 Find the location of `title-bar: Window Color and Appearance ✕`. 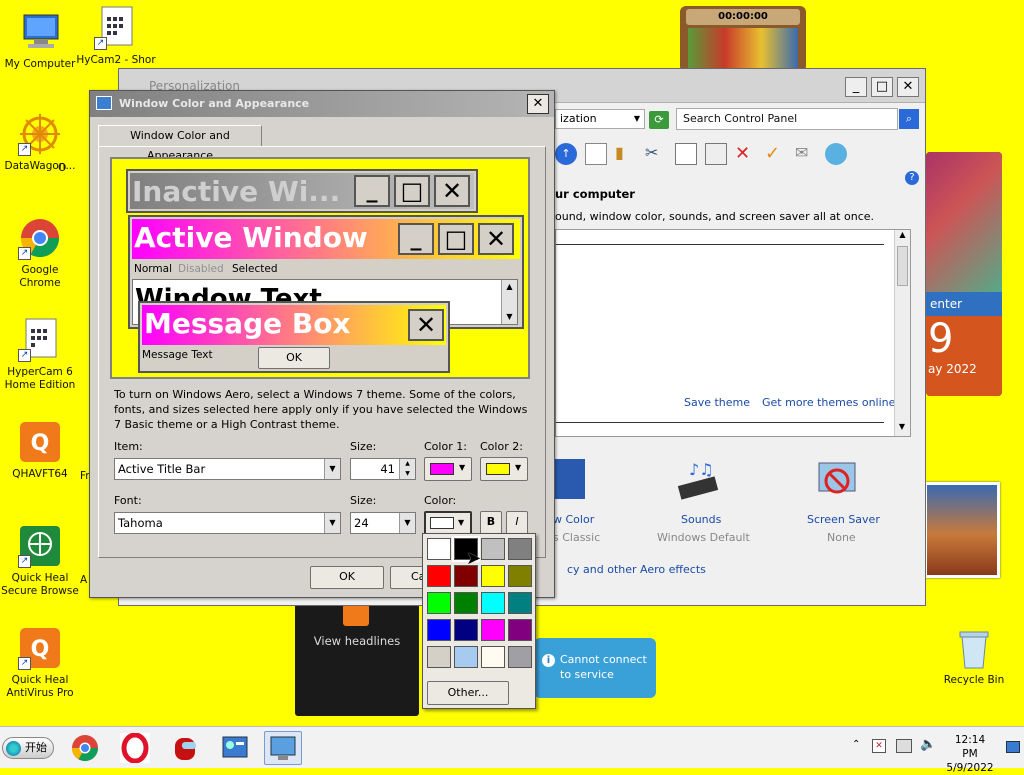

title-bar: Window Color and Appearance ✕ is located at coordinates (322, 104).